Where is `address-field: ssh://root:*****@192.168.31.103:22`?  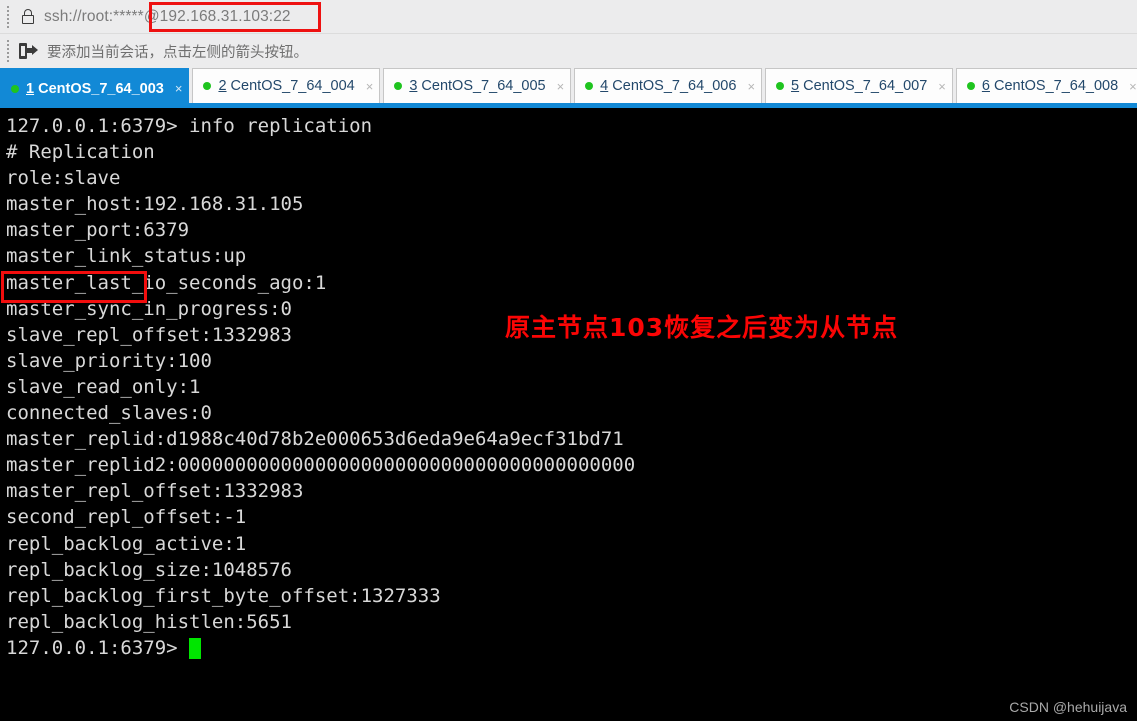 address-field: ssh://root:*****@192.168.31.103:22 is located at coordinates (167, 17).